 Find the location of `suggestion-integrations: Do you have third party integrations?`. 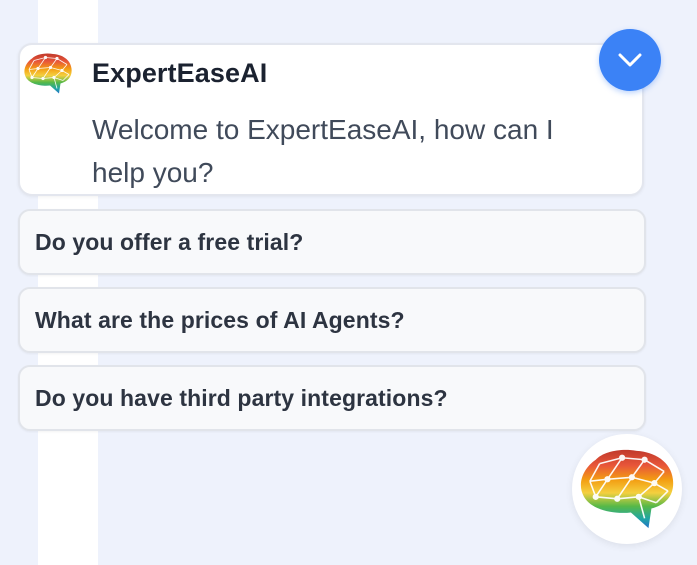

suggestion-integrations: Do you have third party integrations? is located at coordinates (332, 398).